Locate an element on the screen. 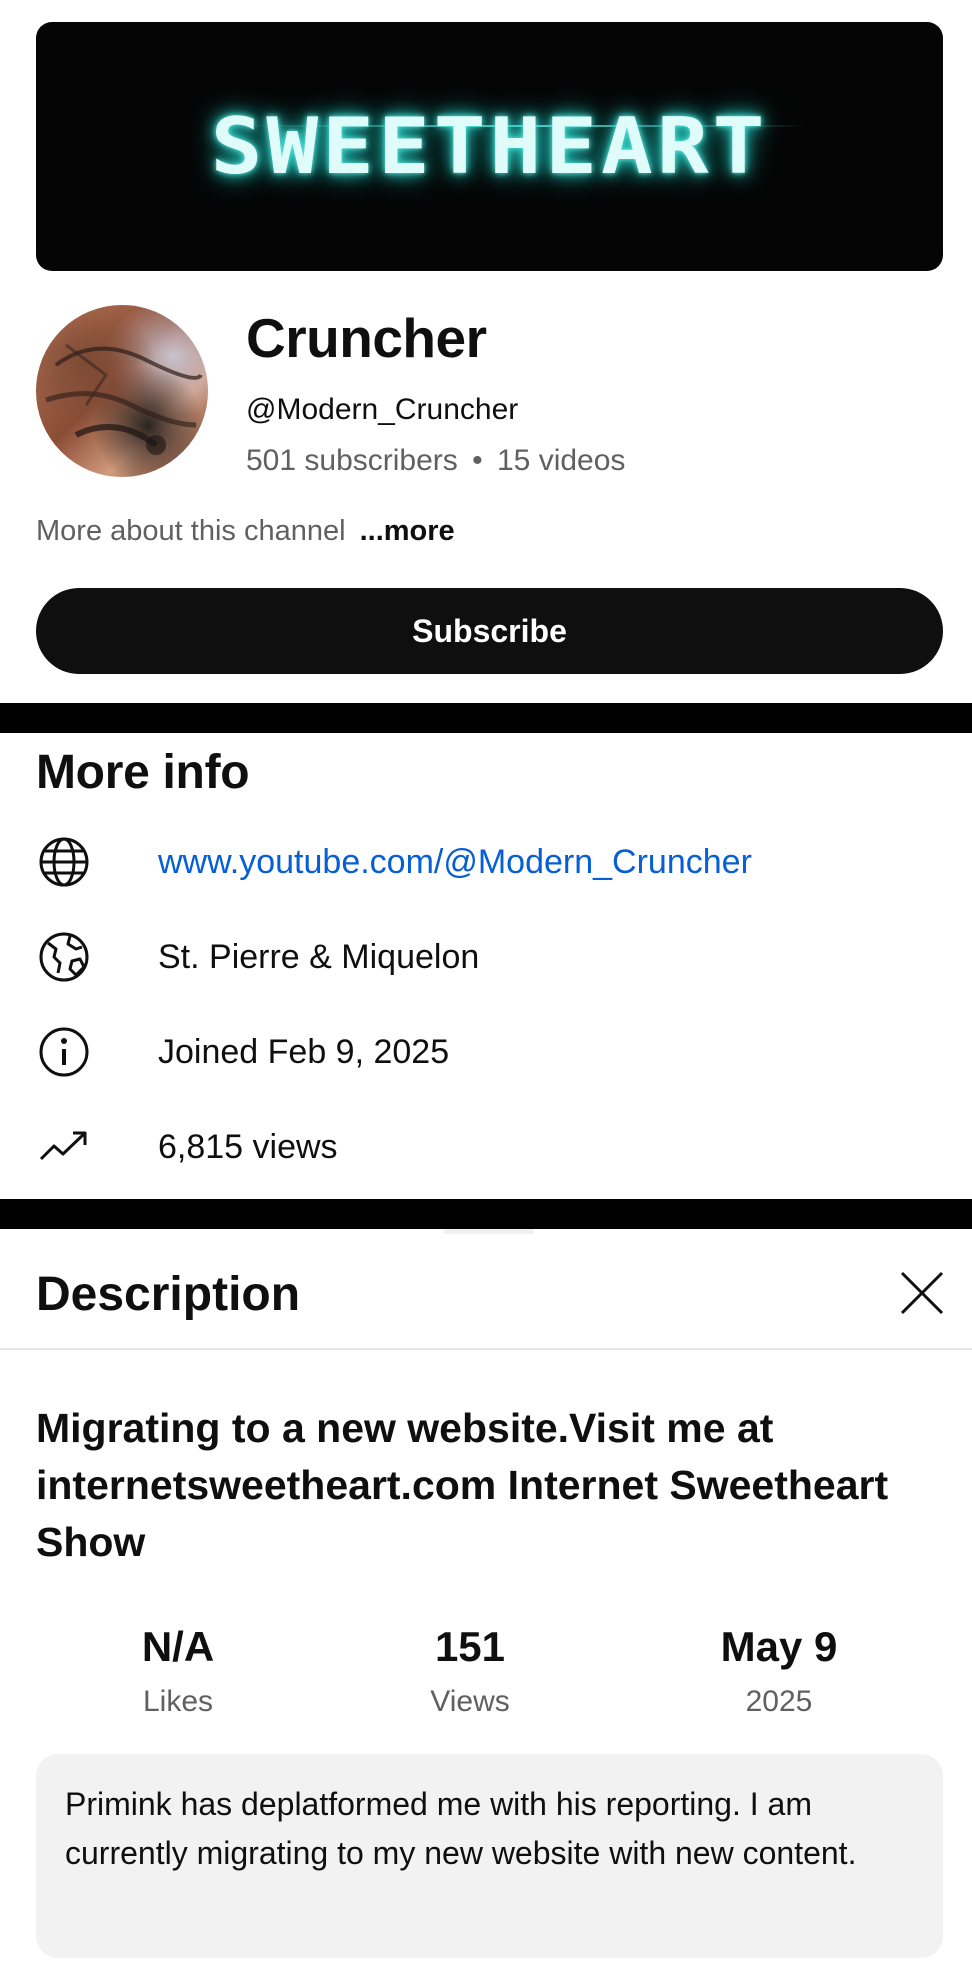 This screenshot has height=1981, width=972. info-row-views: 6,815 views is located at coordinates (187, 1147).